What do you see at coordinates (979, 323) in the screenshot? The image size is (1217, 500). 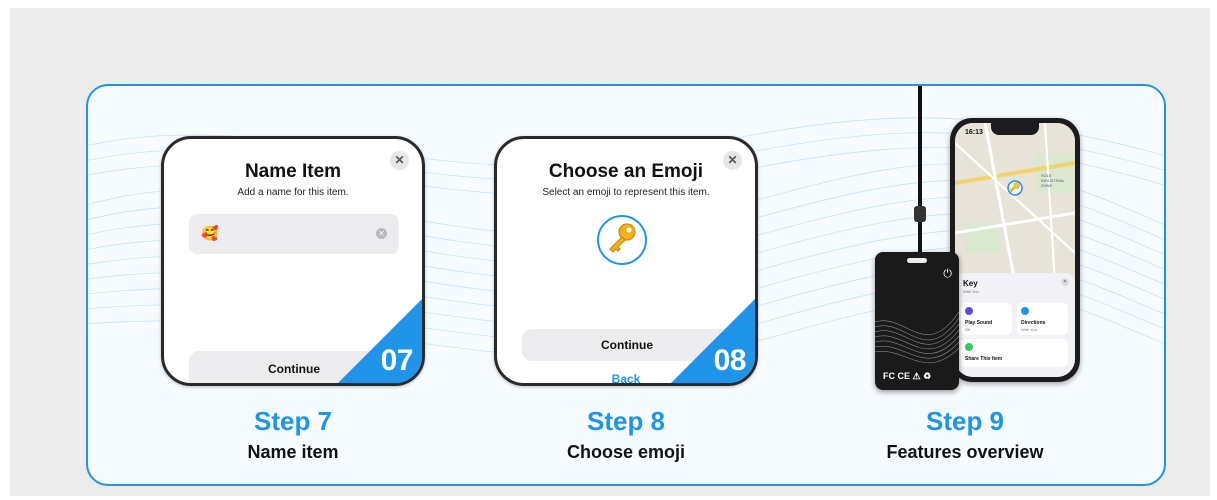 I see `play-sound-label: Play Sound` at bounding box center [979, 323].